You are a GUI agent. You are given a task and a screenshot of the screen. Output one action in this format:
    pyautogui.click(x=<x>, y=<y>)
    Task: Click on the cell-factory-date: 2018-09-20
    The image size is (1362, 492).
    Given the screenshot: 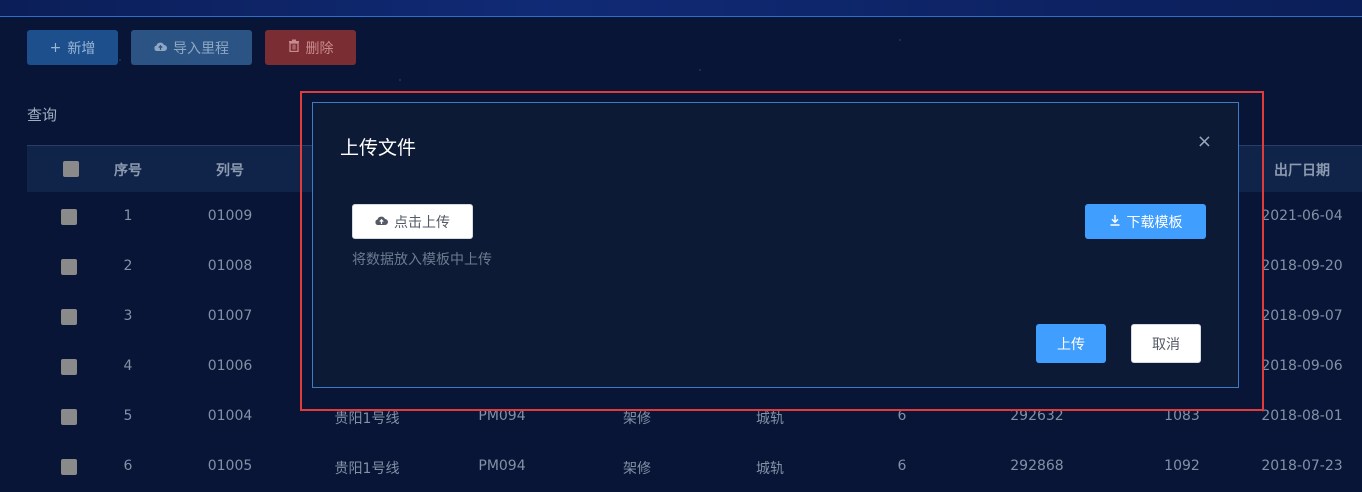 What is the action you would take?
    pyautogui.click(x=1302, y=266)
    